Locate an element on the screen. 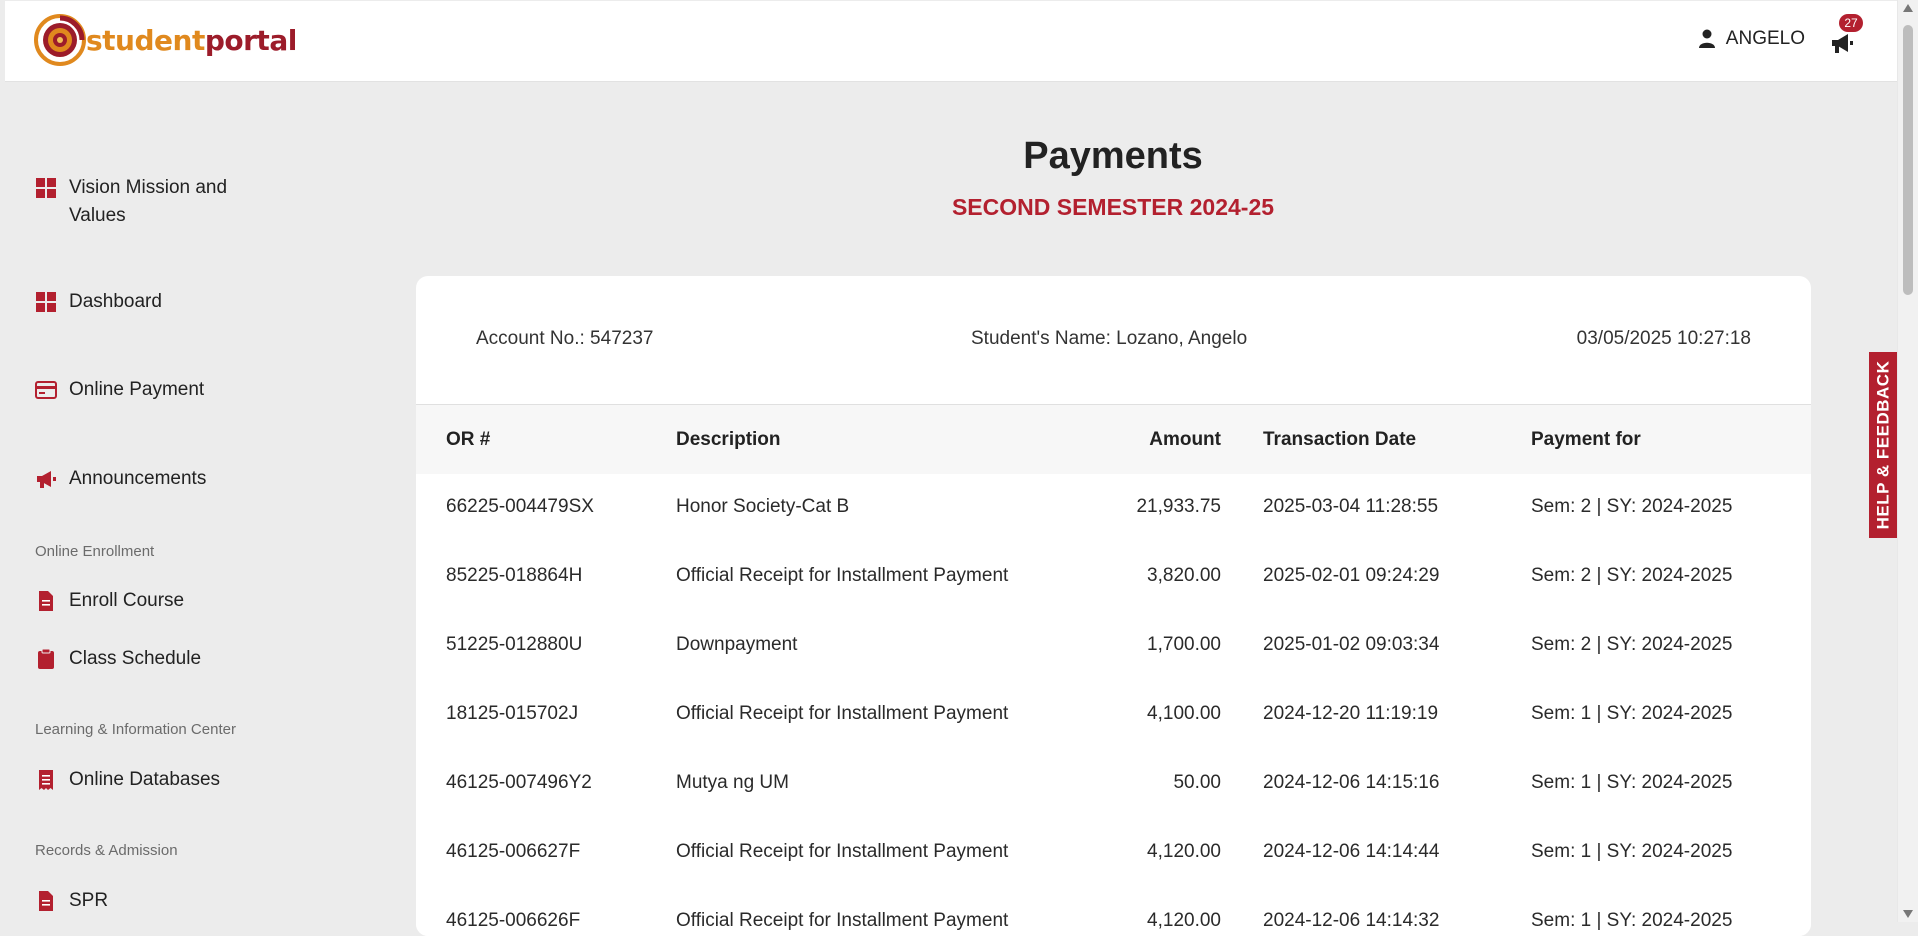 The image size is (1918, 936). receipt-icon is located at coordinates (46, 780).